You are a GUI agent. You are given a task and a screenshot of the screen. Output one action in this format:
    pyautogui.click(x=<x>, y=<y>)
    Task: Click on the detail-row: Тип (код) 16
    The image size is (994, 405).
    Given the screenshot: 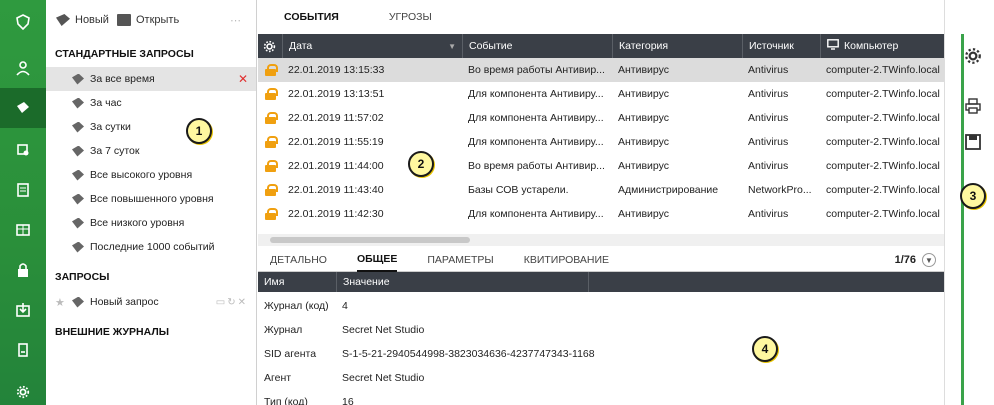 What is the action you would take?
    pyautogui.click(x=601, y=397)
    